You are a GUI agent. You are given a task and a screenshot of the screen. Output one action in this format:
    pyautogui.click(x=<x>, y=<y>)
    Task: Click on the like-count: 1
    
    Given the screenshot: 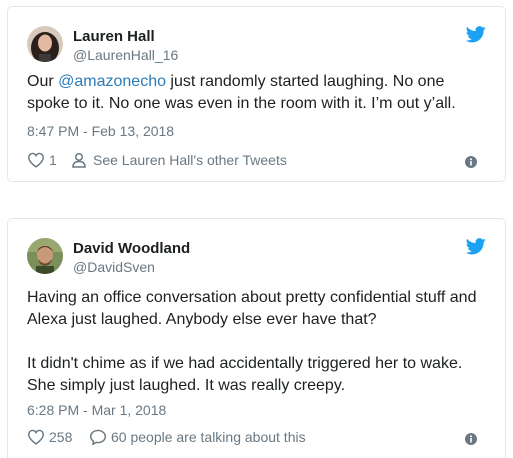 What is the action you would take?
    pyautogui.click(x=53, y=160)
    